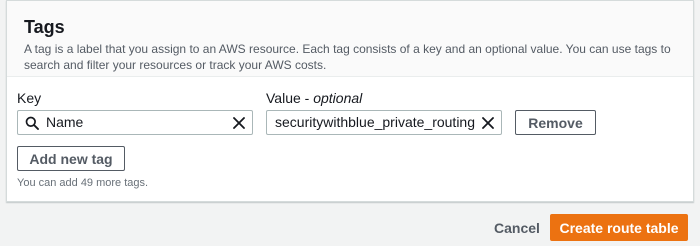 This screenshot has height=246, width=700. I want to click on tag-value-value: securitywithblue_private_routing, so click(375, 122).